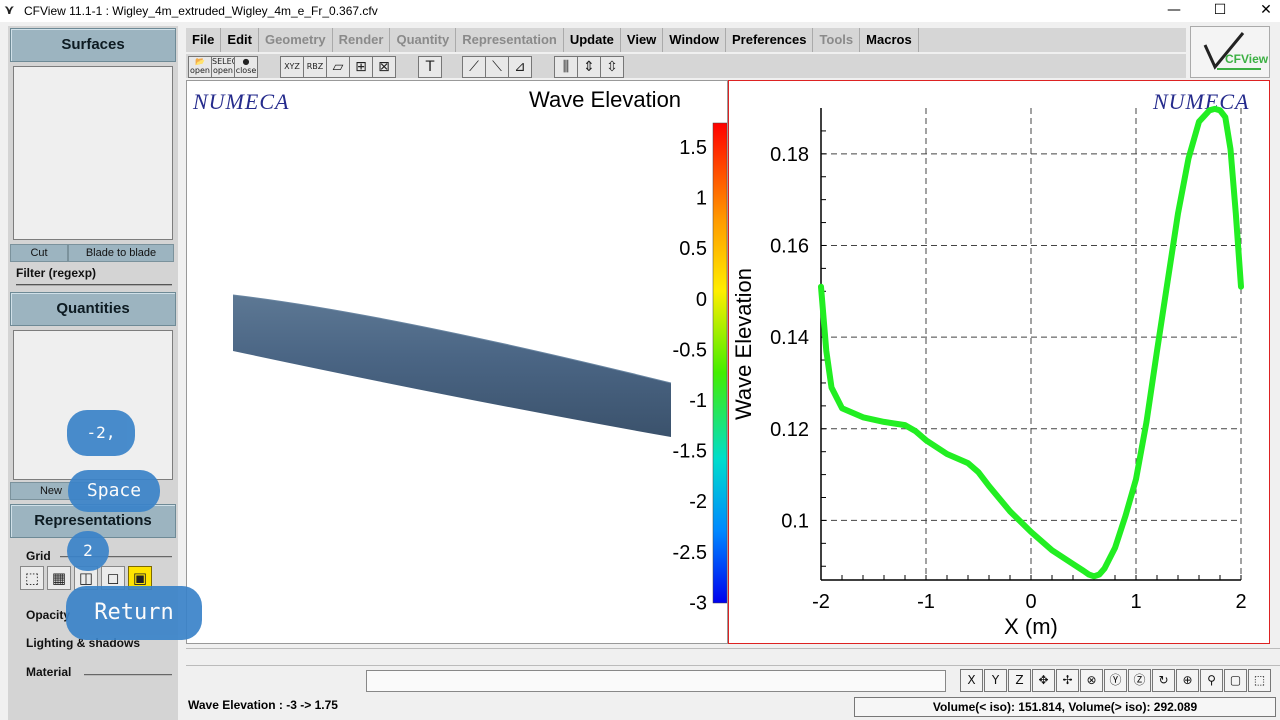 Image resolution: width=1280 pixels, height=720 pixels. What do you see at coordinates (246, 67) in the screenshot?
I see `close-file-button: ● close` at bounding box center [246, 67].